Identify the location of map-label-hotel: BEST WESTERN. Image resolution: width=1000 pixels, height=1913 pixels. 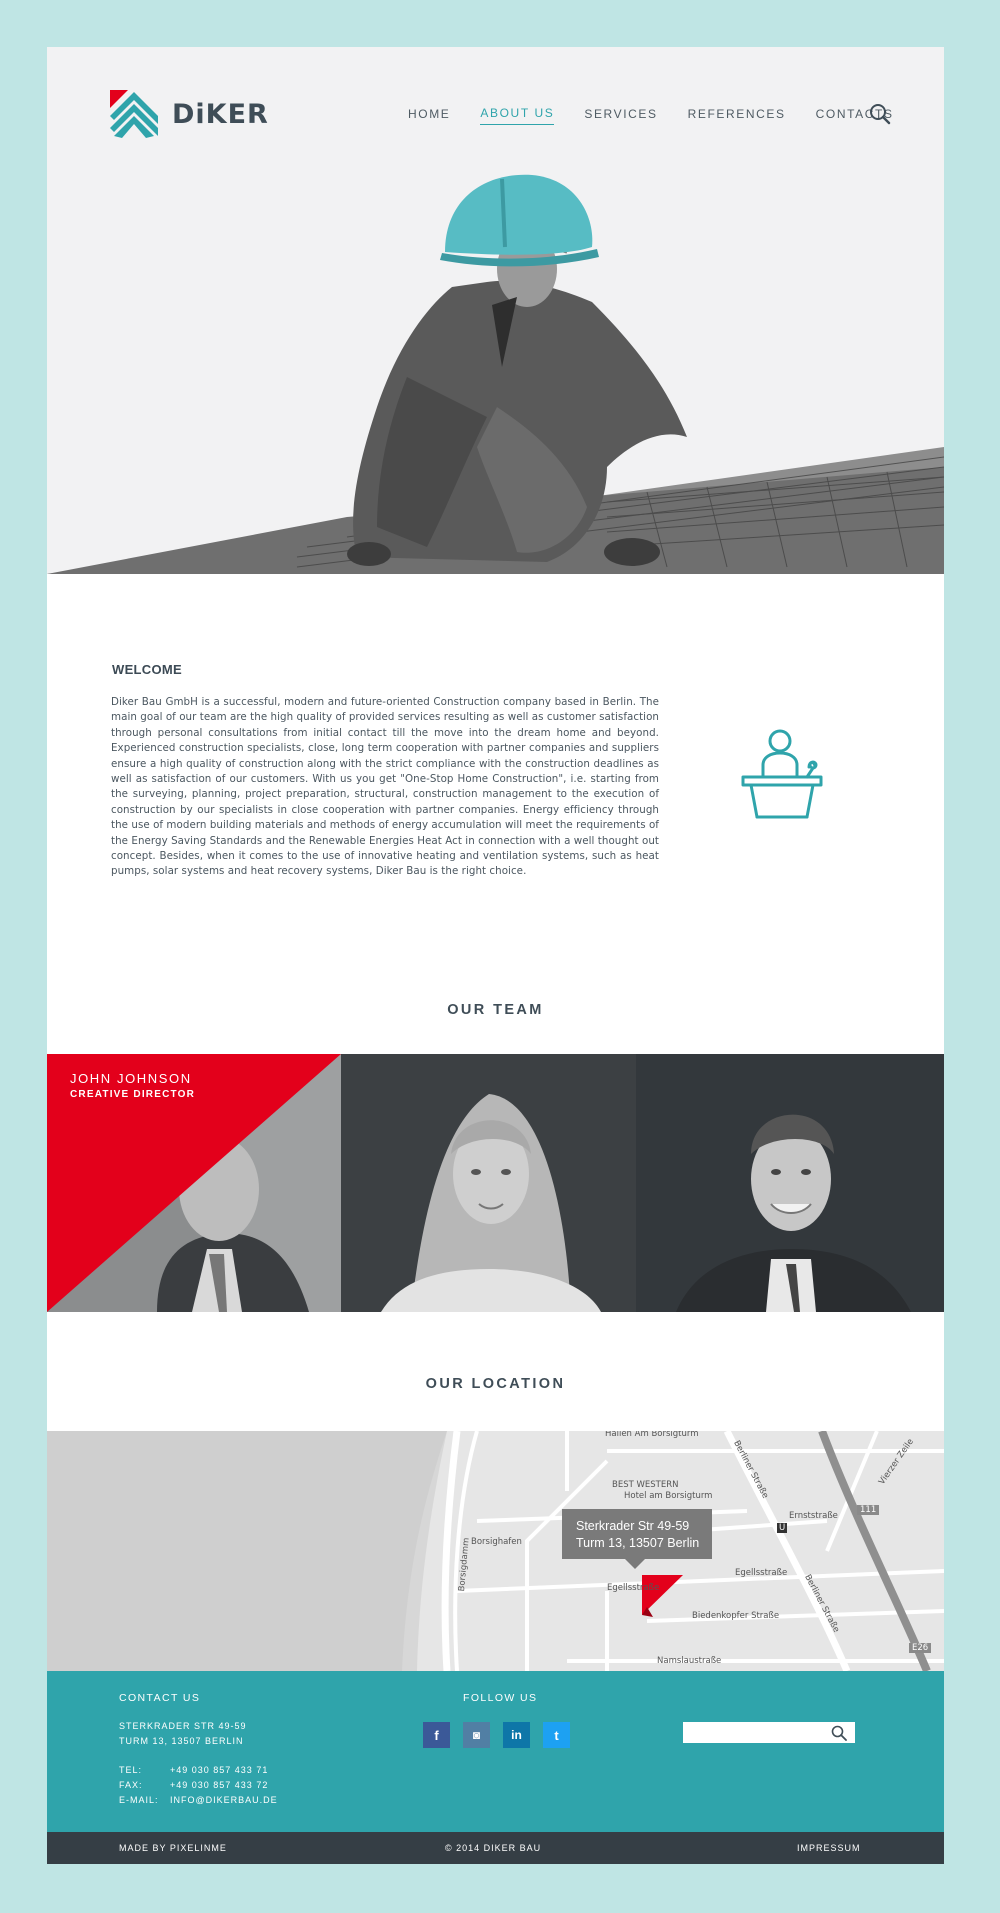
(645, 1485).